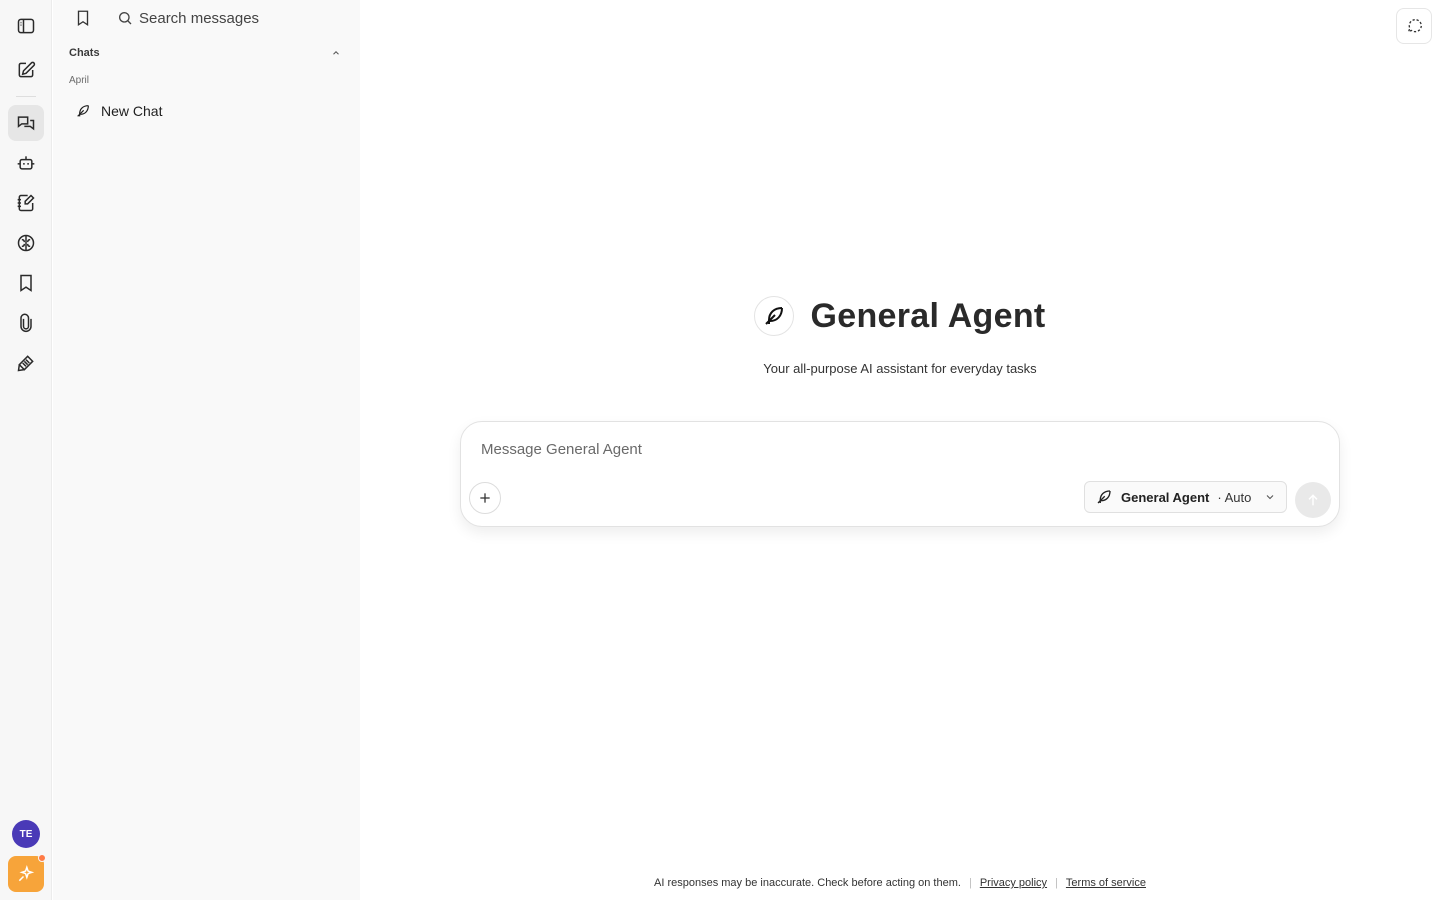 The width and height of the screenshot is (1440, 900). Describe the element at coordinates (1013, 883) in the screenshot. I see `privacy-policy-link: Privacy policy` at that location.